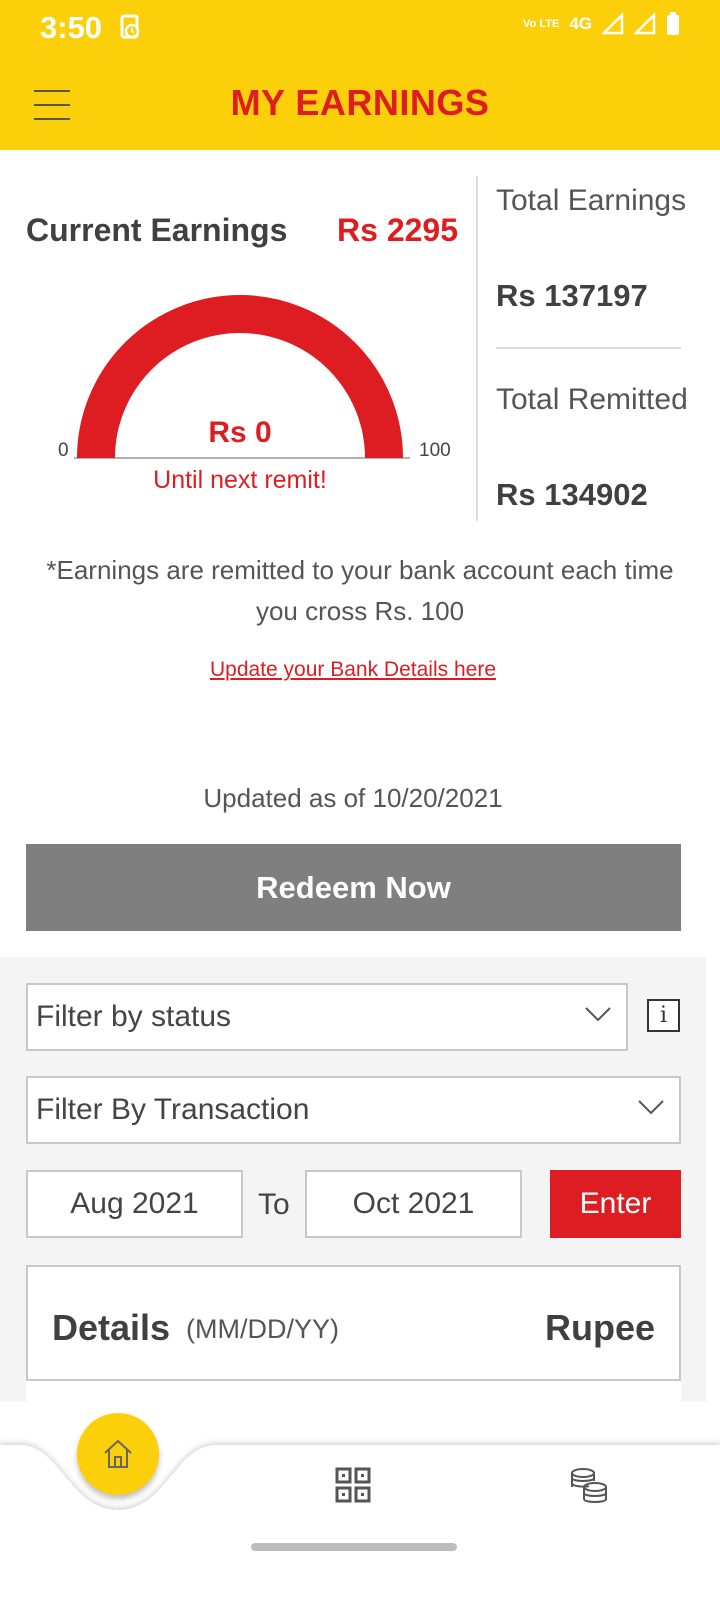 This screenshot has width=720, height=1600. I want to click on filter-status-placeholder: Filter by status, so click(134, 1016).